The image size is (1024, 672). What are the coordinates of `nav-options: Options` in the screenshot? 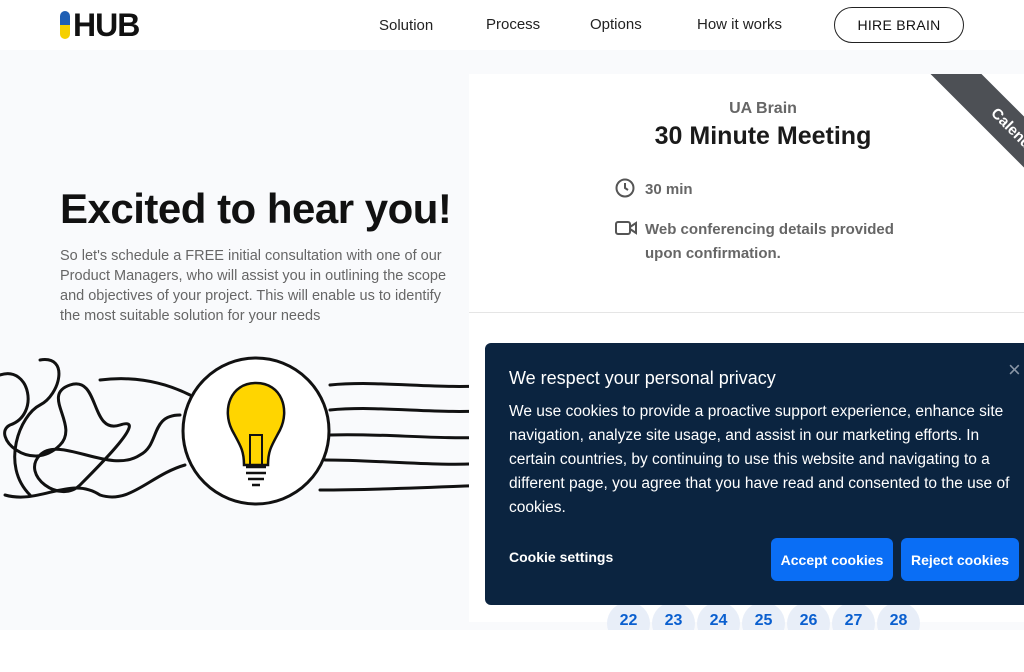 It's located at (616, 24).